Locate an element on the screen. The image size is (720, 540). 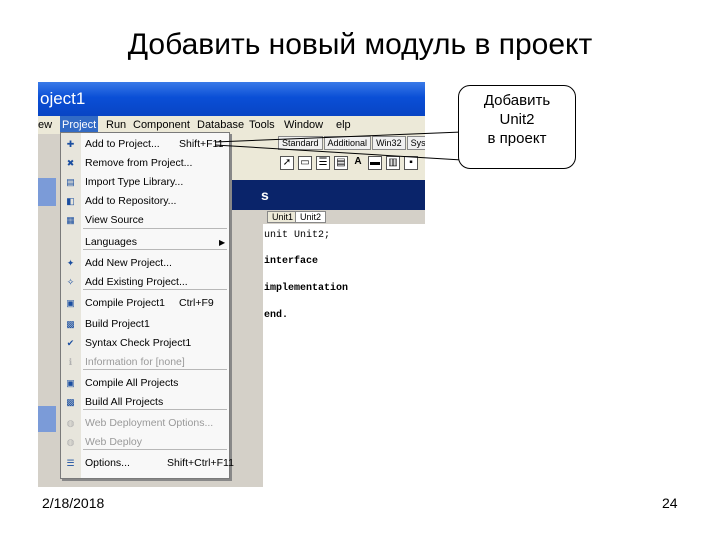
callout-pointer is located at coordinates (338, 146).